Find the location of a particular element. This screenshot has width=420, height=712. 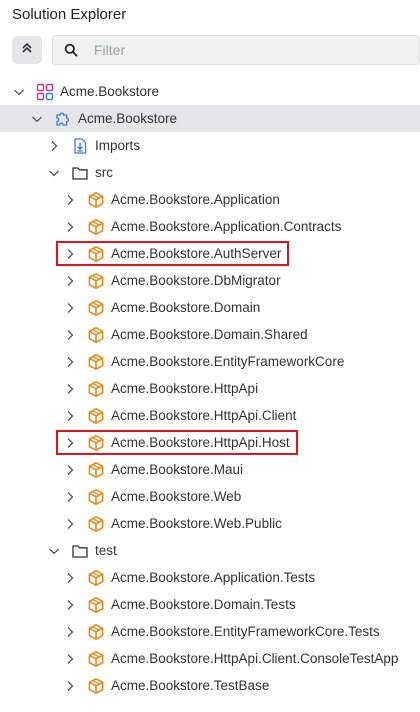

tree-node-package: Acme.Bookstore.AuthServer is located at coordinates (210, 253).